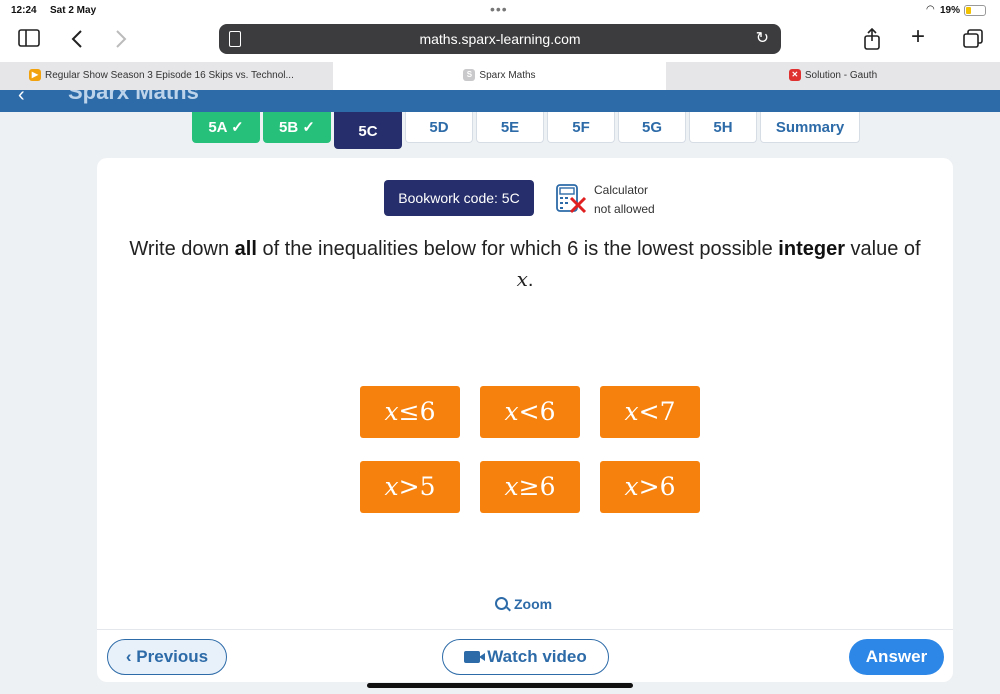 The height and width of the screenshot is (694, 1000). Describe the element at coordinates (235, 39) in the screenshot. I see `page-settings-icon` at that location.